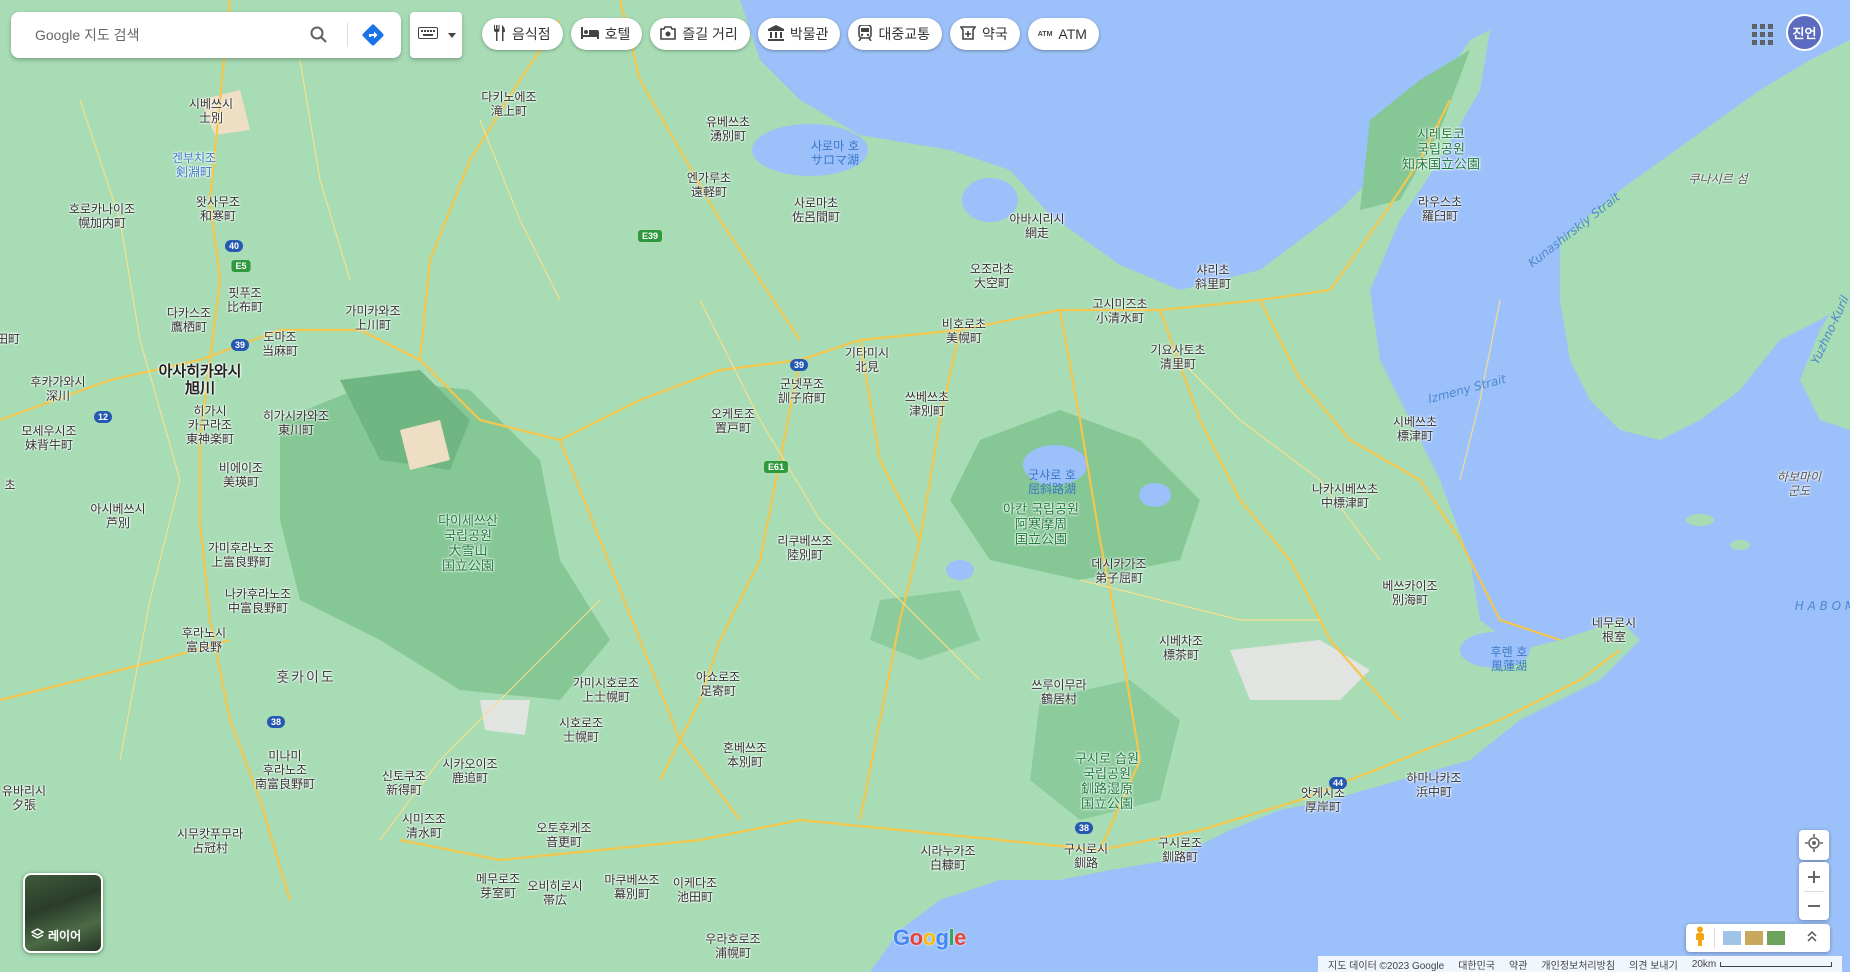 The image size is (1850, 972). Describe the element at coordinates (1063, 34) in the screenshot. I see `chip-atm: ATM ATM` at that location.